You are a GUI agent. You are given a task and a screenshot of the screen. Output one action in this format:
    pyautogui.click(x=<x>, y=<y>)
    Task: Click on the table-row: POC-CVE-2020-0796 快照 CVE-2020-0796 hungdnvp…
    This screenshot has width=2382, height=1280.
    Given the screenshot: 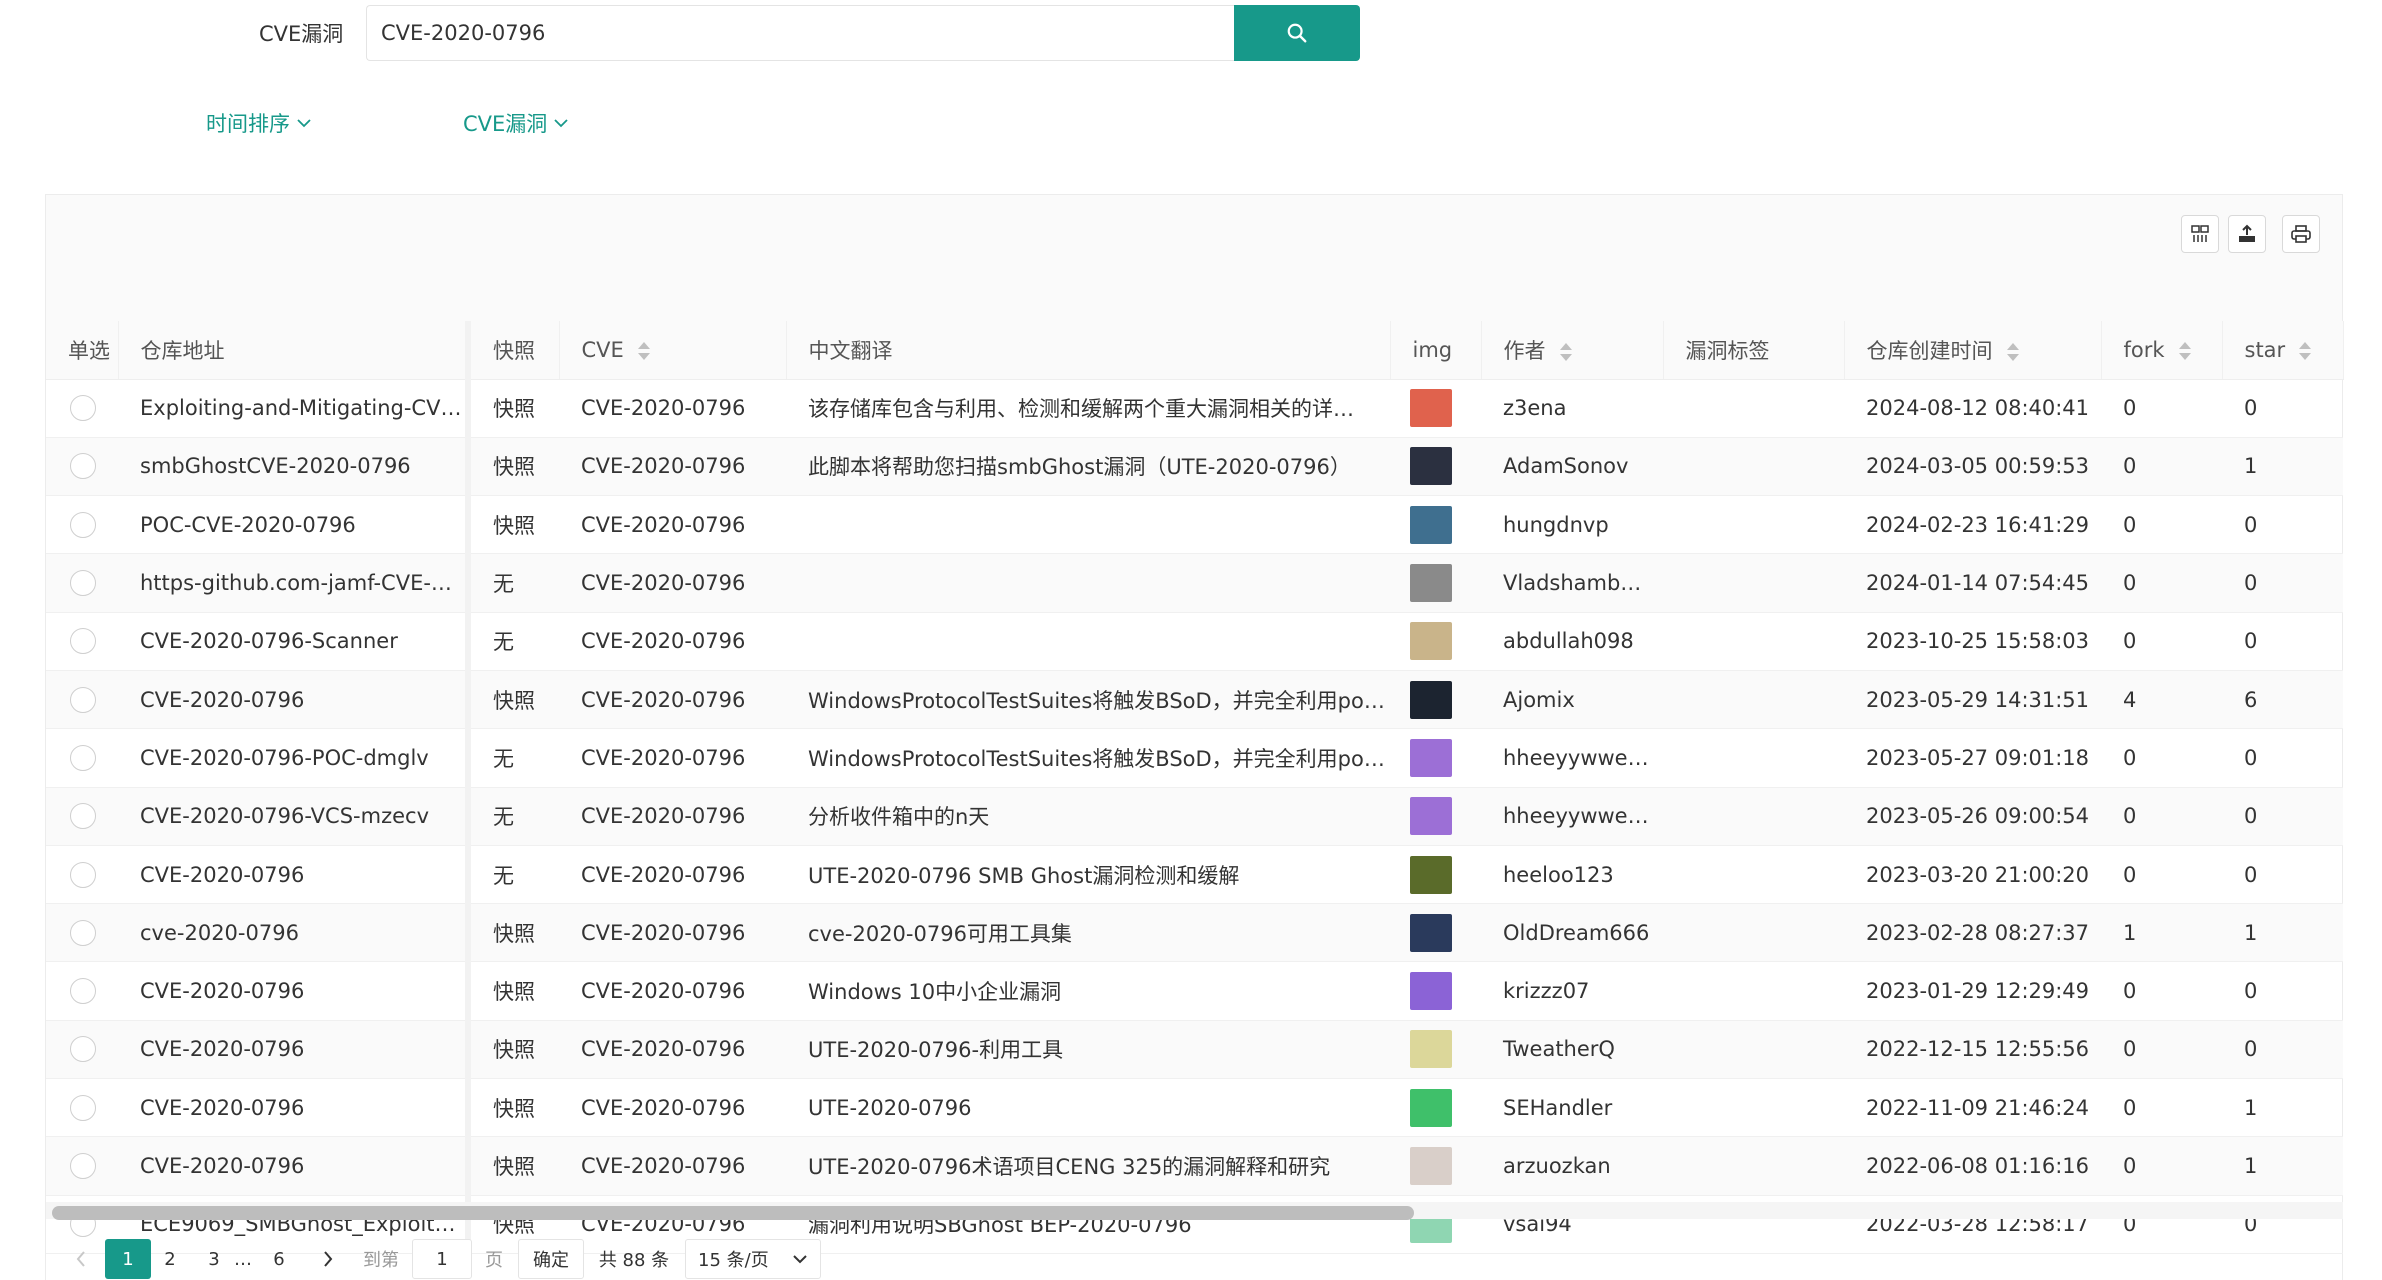 What is the action you would take?
    pyautogui.click(x=1194, y=525)
    